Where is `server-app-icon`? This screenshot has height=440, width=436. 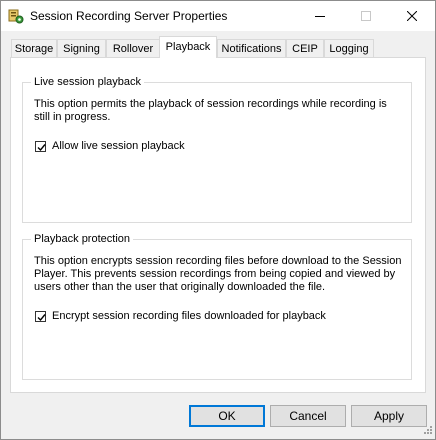
server-app-icon is located at coordinates (16, 16).